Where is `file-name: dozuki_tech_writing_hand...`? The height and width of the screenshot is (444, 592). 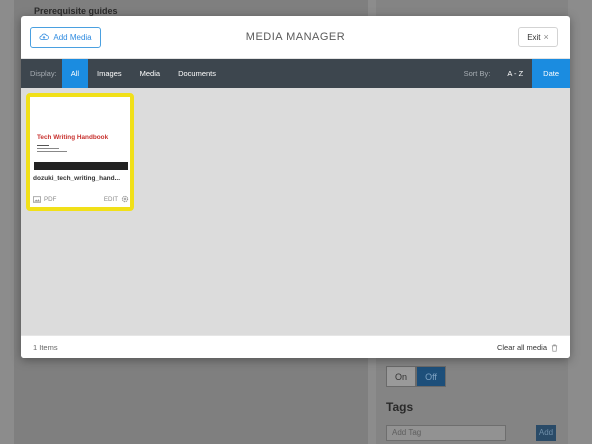 file-name: dozuki_tech_writing_hand... is located at coordinates (77, 178).